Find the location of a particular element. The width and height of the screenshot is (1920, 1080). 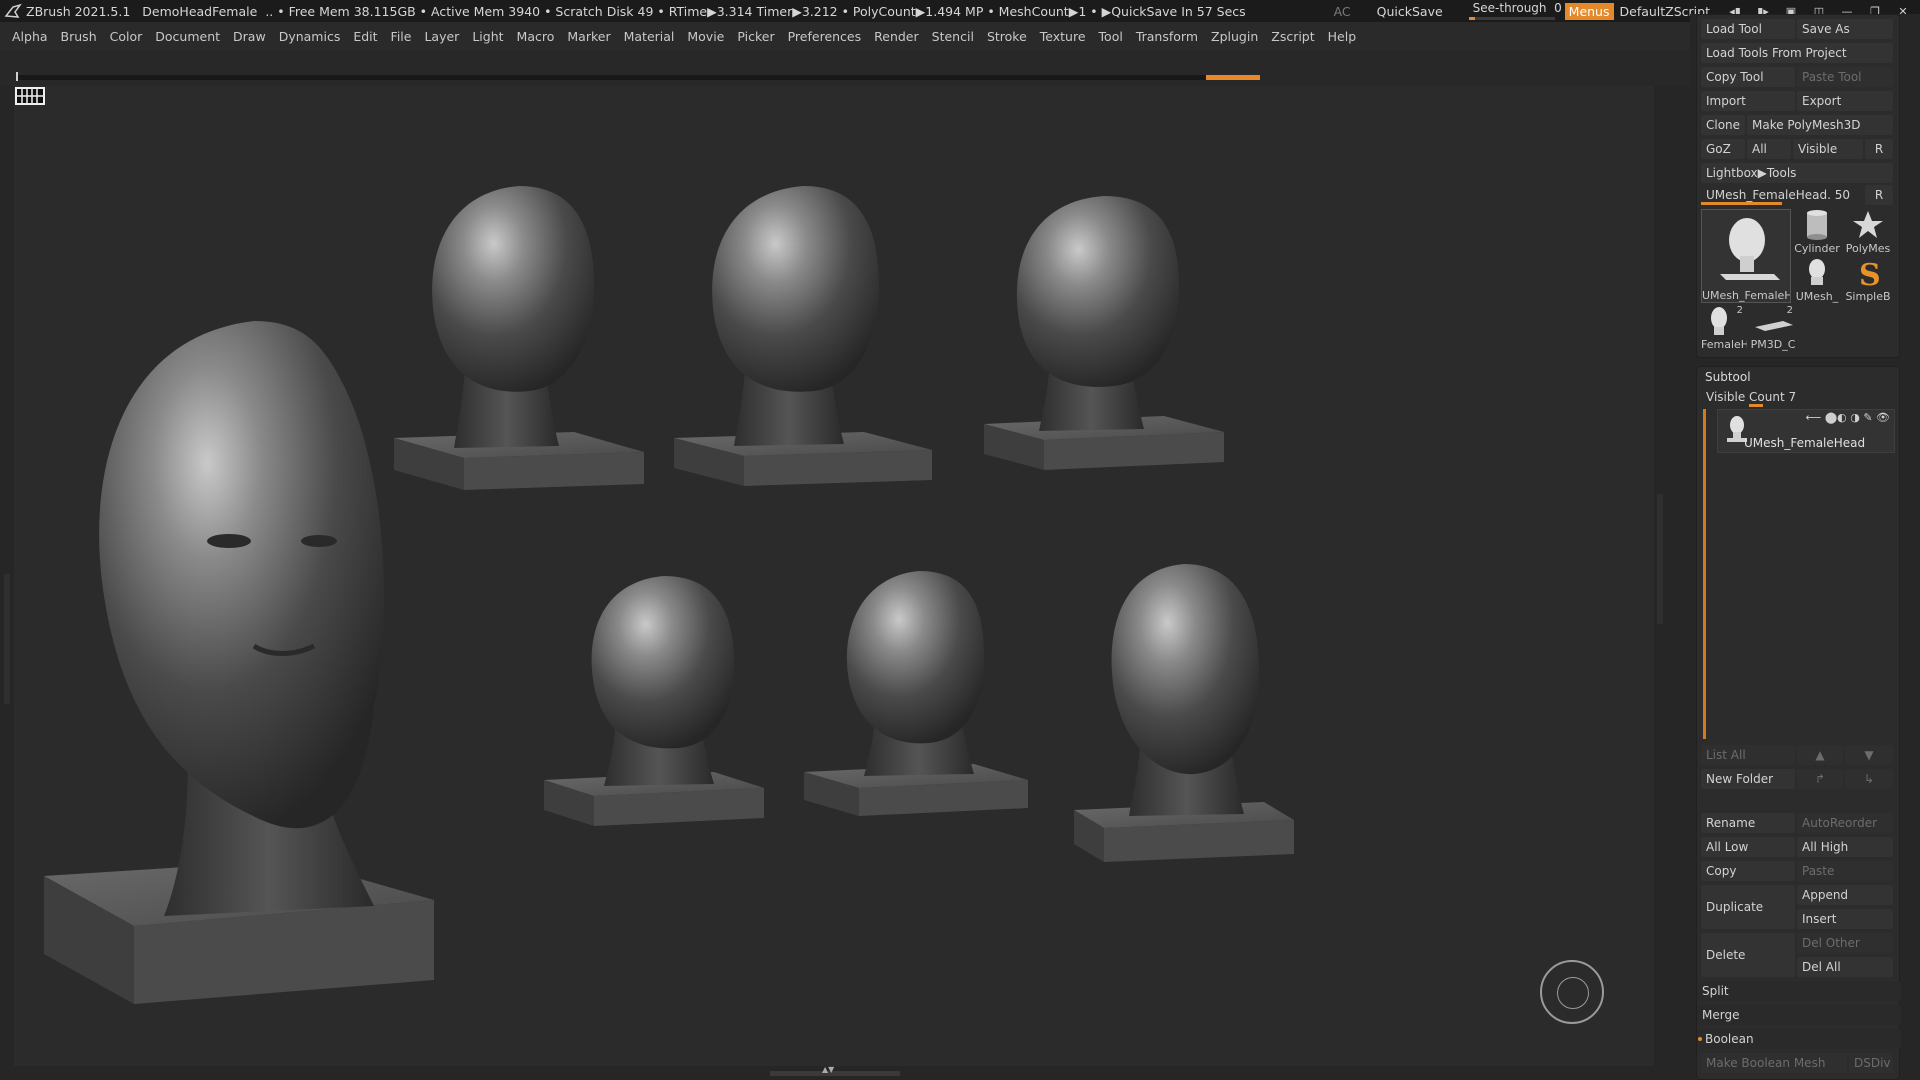

menu-texture: Texture is located at coordinates (1063, 36).